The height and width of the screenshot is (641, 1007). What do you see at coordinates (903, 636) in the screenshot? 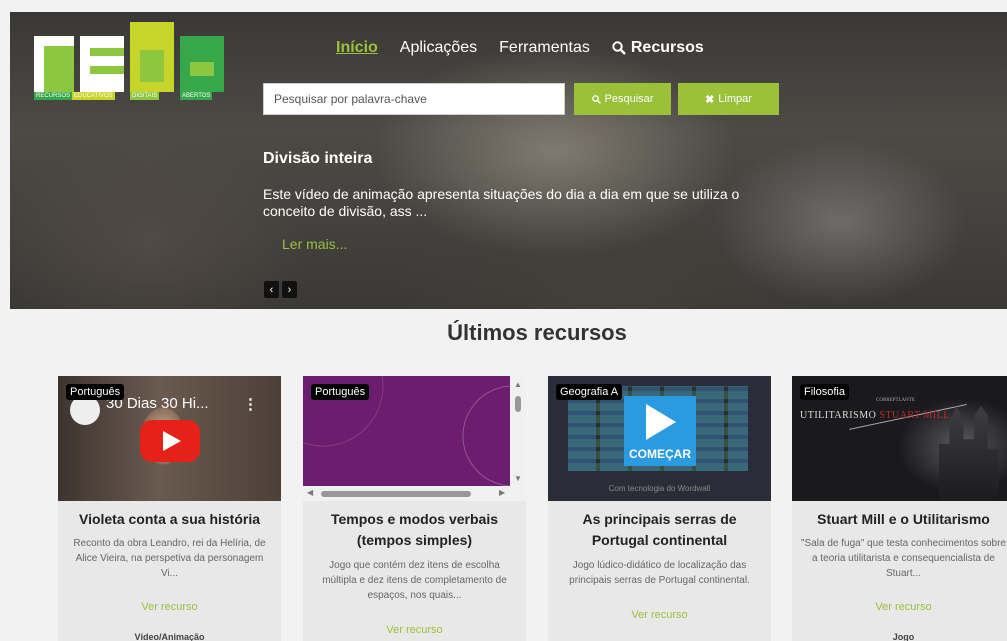
I see `card-resource-type: Jogo` at bounding box center [903, 636].